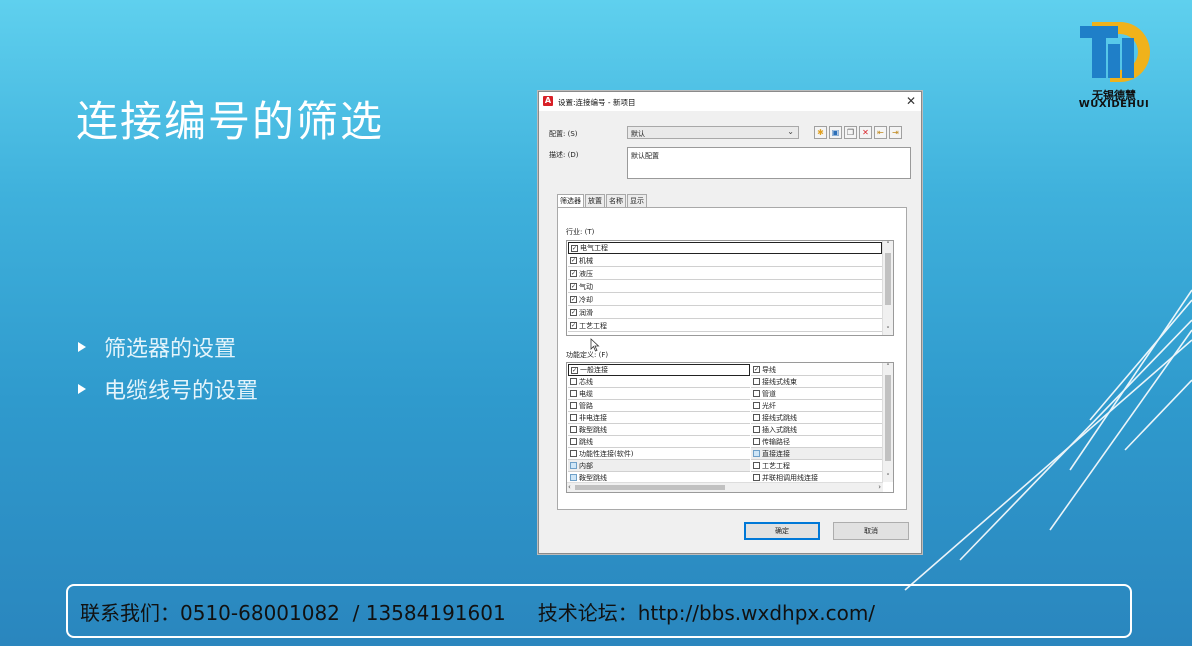  I want to click on tab-display: 显示, so click(637, 201).